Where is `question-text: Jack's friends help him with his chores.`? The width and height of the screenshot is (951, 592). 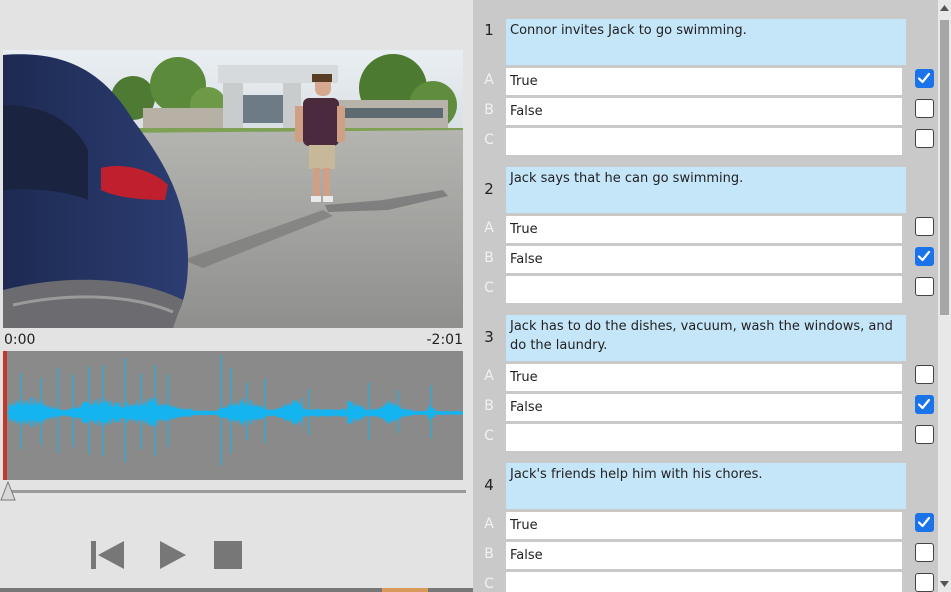 question-text: Jack's friends help him with his chores. is located at coordinates (706, 486).